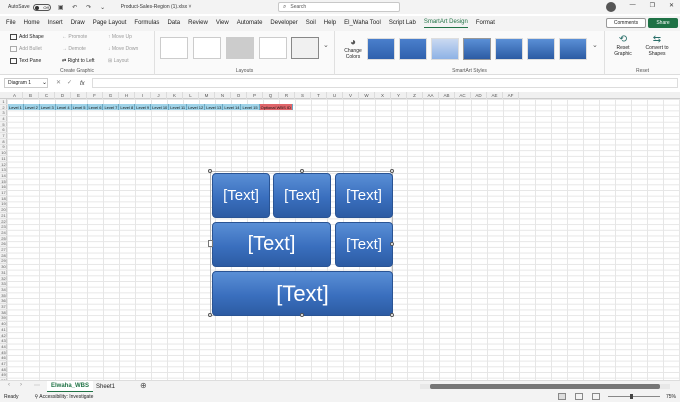 This screenshot has height=402, width=680. Describe the element at coordinates (173, 24) in the screenshot. I see `tab-data: Data` at that location.